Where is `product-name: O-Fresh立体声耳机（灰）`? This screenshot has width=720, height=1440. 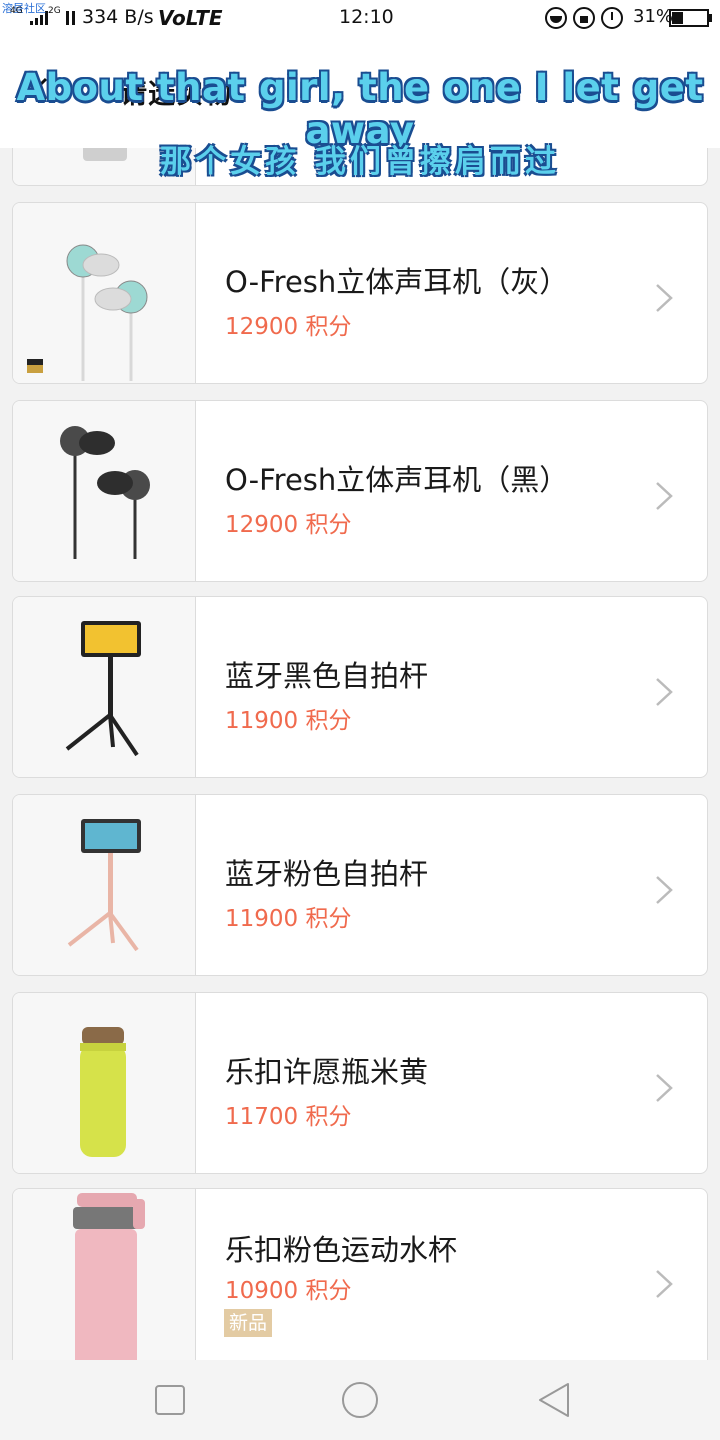
product-name: O-Fresh立体声耳机（灰） is located at coordinates (397, 282).